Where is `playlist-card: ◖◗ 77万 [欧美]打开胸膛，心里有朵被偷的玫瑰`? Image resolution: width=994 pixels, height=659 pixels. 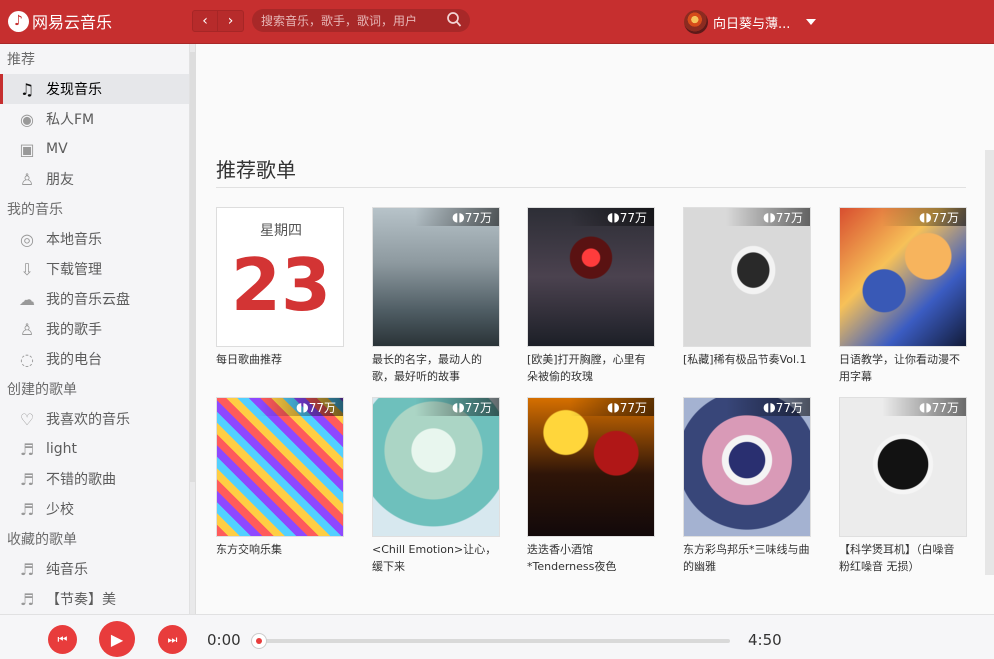 playlist-card: ◖◗ 77万 [欧美]打开胸膛，心里有朵被偷的玫瑰 is located at coordinates (591, 296).